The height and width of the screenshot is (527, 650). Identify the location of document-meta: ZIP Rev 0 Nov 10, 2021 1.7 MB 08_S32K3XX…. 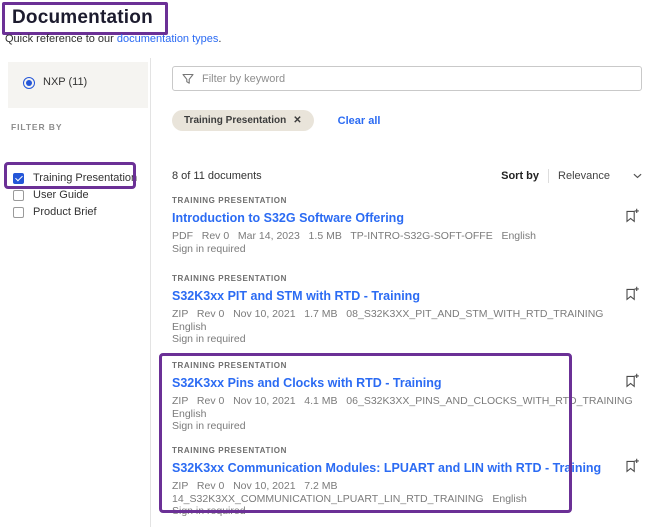
(388, 314).